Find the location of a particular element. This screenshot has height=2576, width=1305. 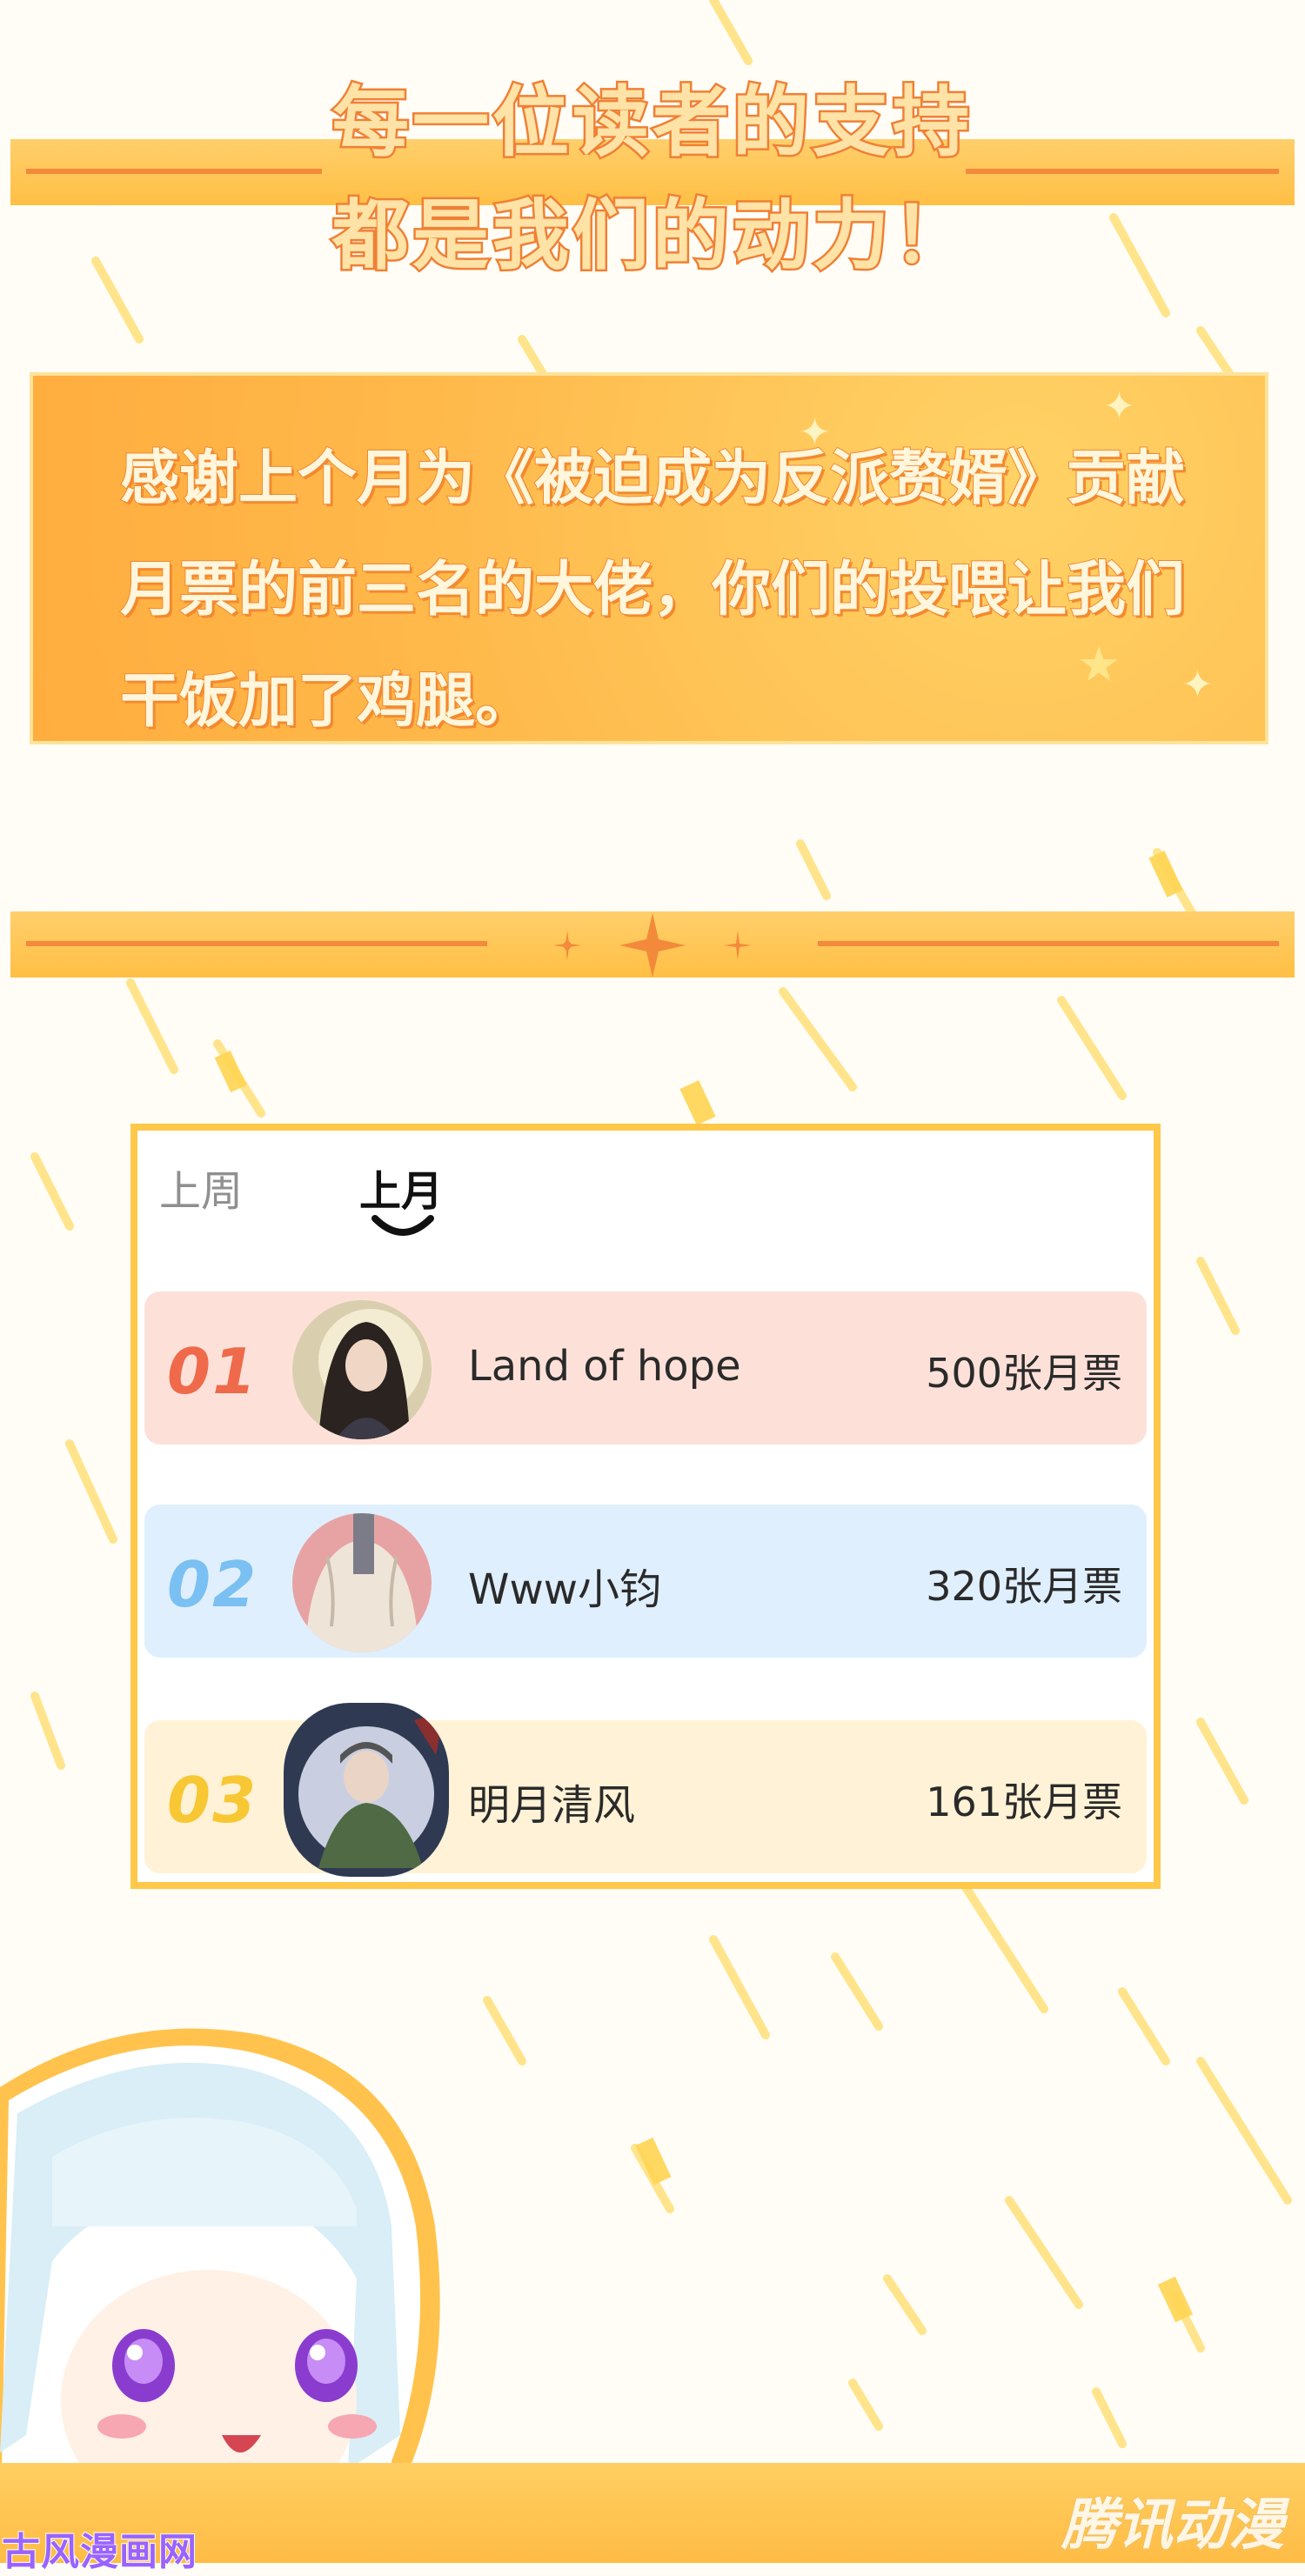

tab-last-week: 上周 is located at coordinates (201, 1187).